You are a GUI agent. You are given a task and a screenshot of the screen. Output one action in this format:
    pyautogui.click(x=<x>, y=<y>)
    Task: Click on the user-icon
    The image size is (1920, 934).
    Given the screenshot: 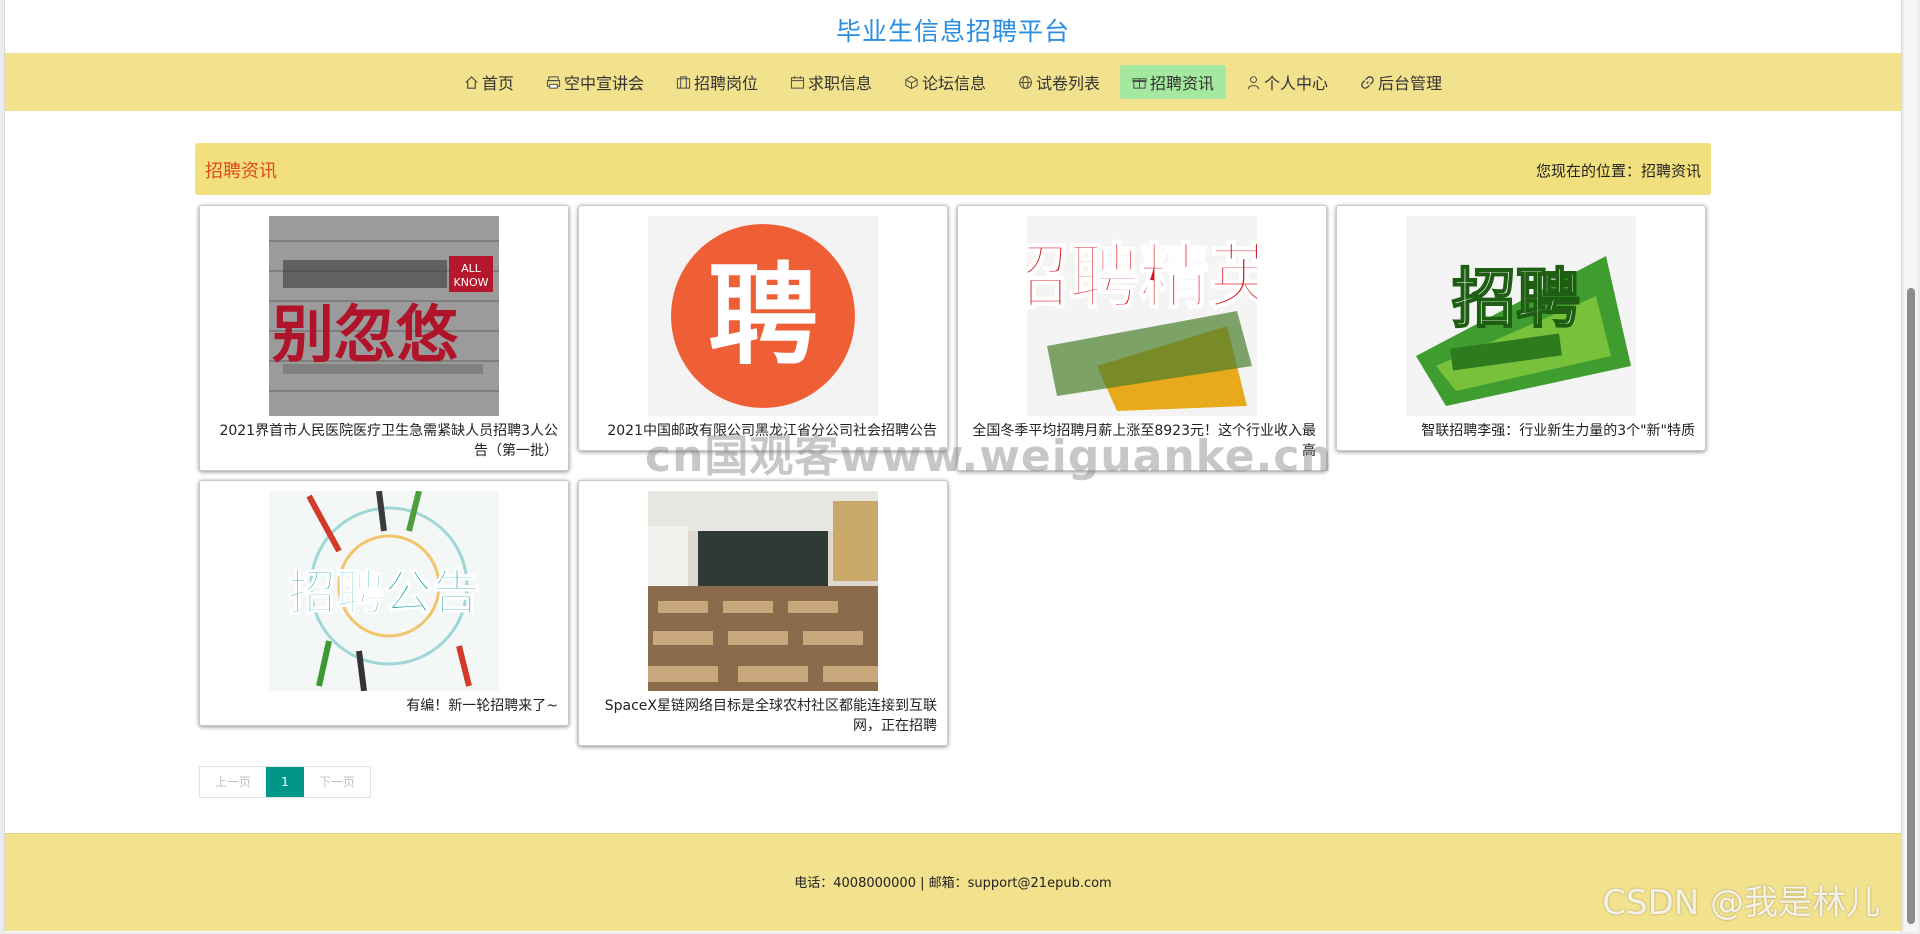 What is the action you would take?
    pyautogui.click(x=1253, y=82)
    